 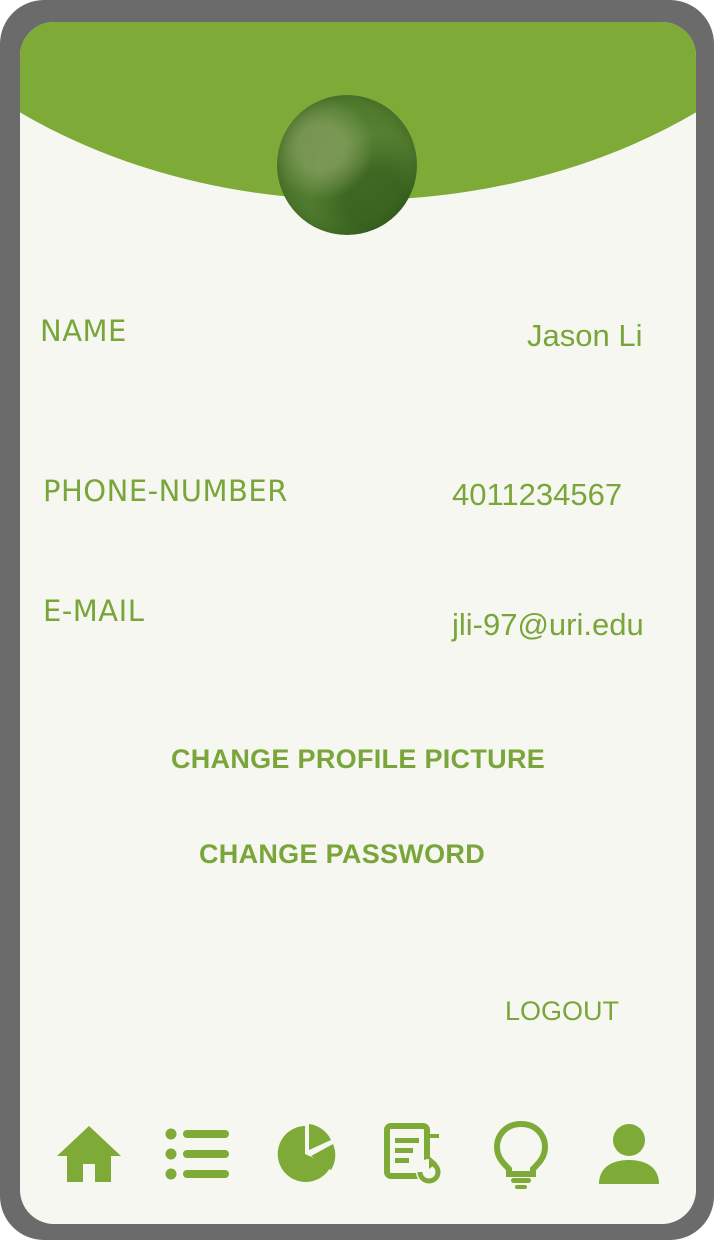 I want to click on nav-home, so click(x=89, y=1154).